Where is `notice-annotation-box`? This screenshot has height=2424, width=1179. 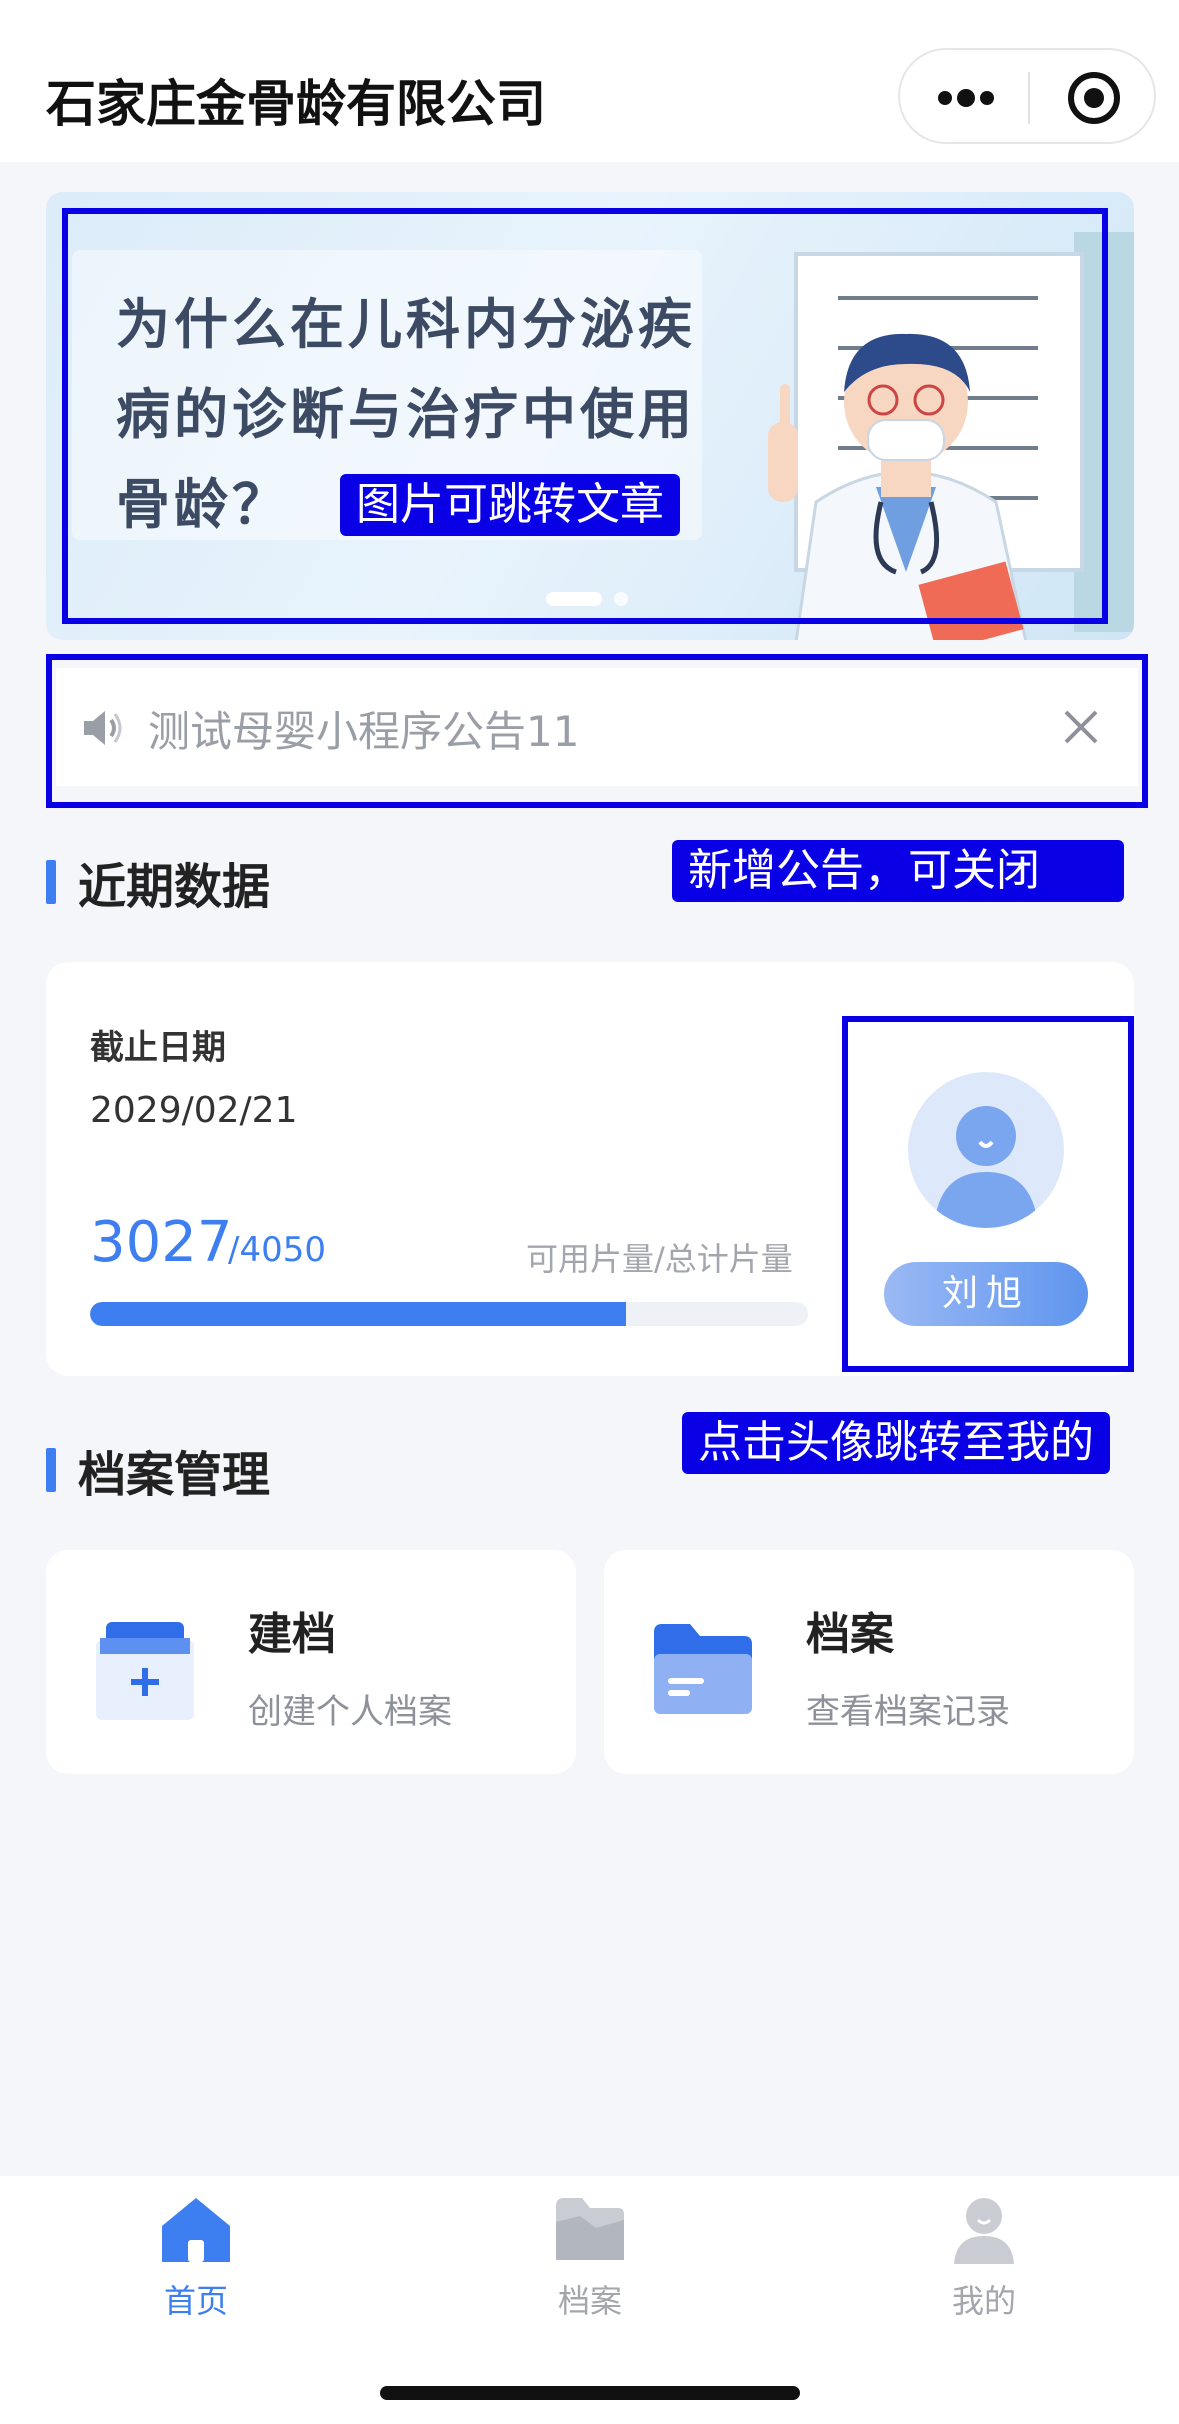
notice-annotation-box is located at coordinates (597, 731).